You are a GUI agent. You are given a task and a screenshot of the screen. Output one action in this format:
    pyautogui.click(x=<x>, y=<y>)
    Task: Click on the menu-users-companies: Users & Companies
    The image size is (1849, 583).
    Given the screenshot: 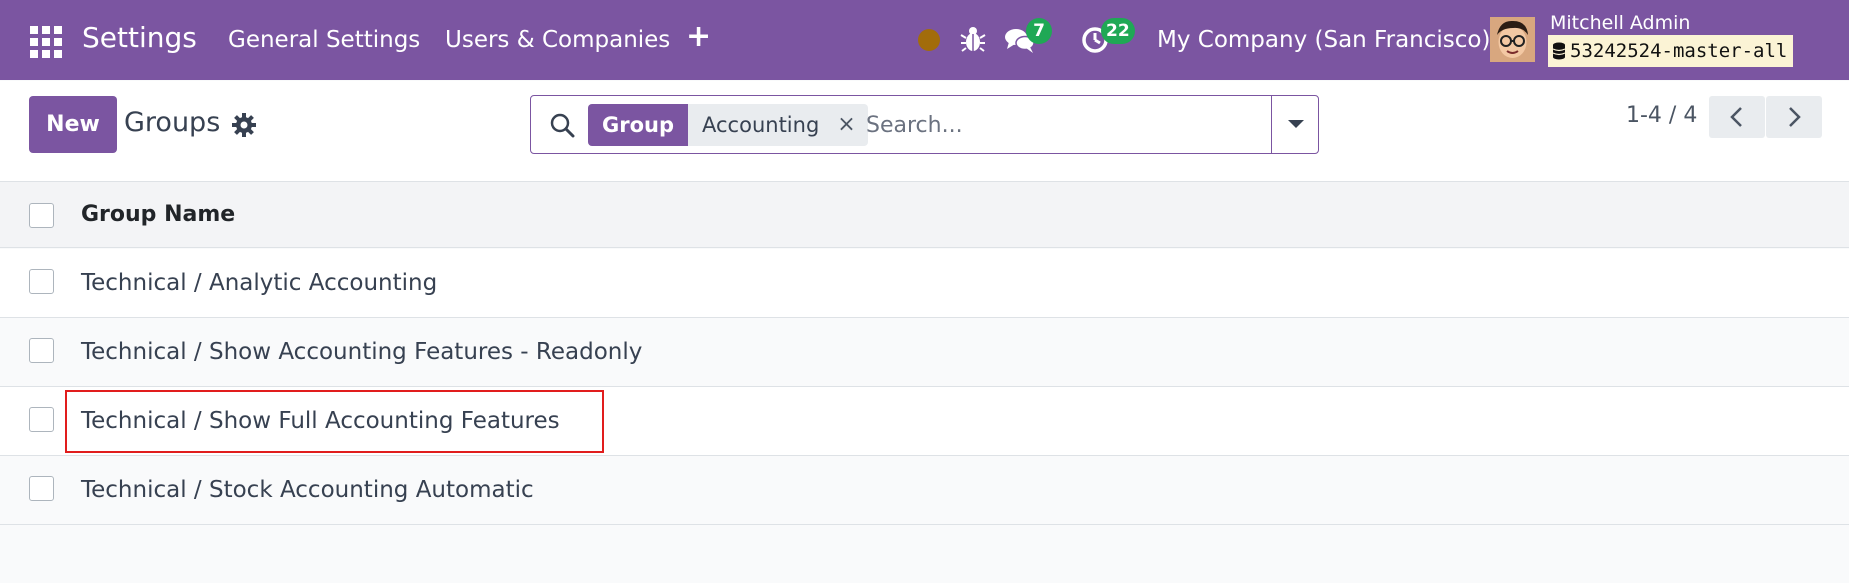 What is the action you would take?
    pyautogui.click(x=557, y=40)
    